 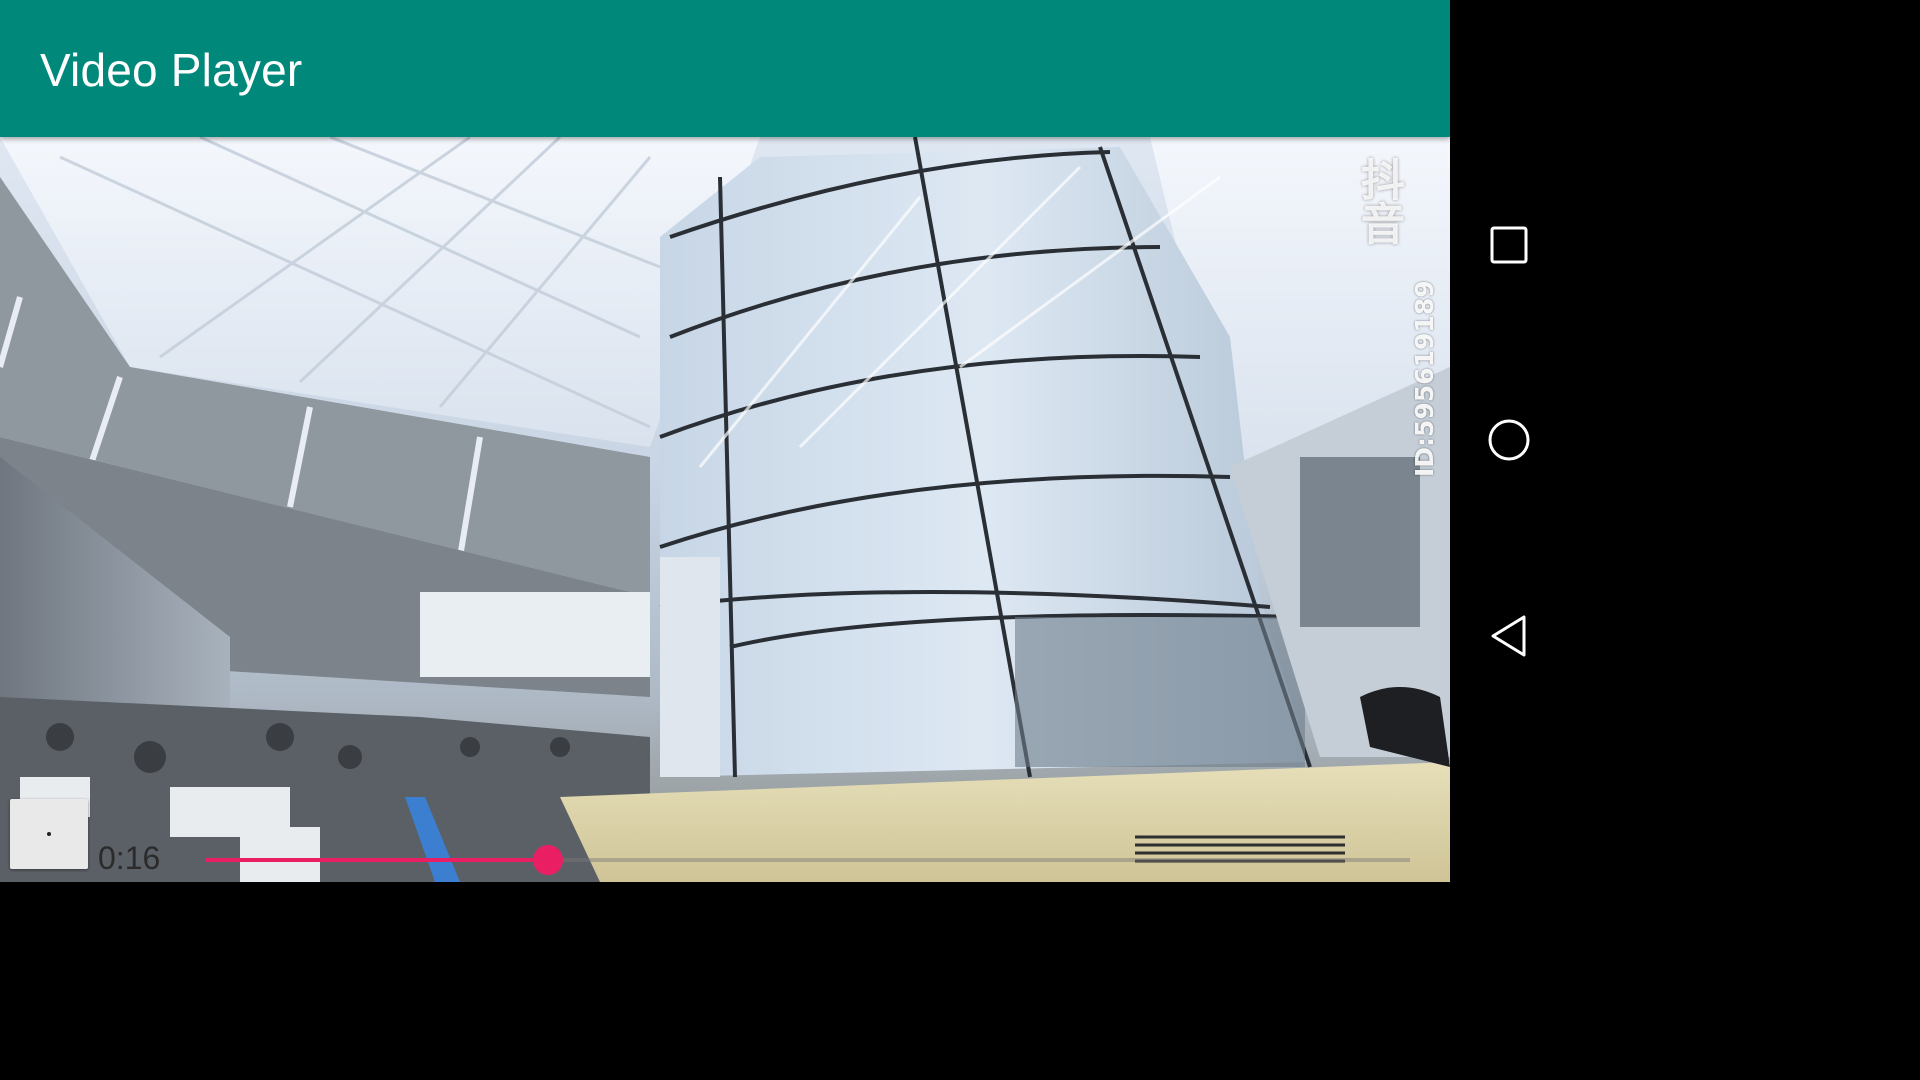 I want to click on back-button, so click(x=1509, y=636).